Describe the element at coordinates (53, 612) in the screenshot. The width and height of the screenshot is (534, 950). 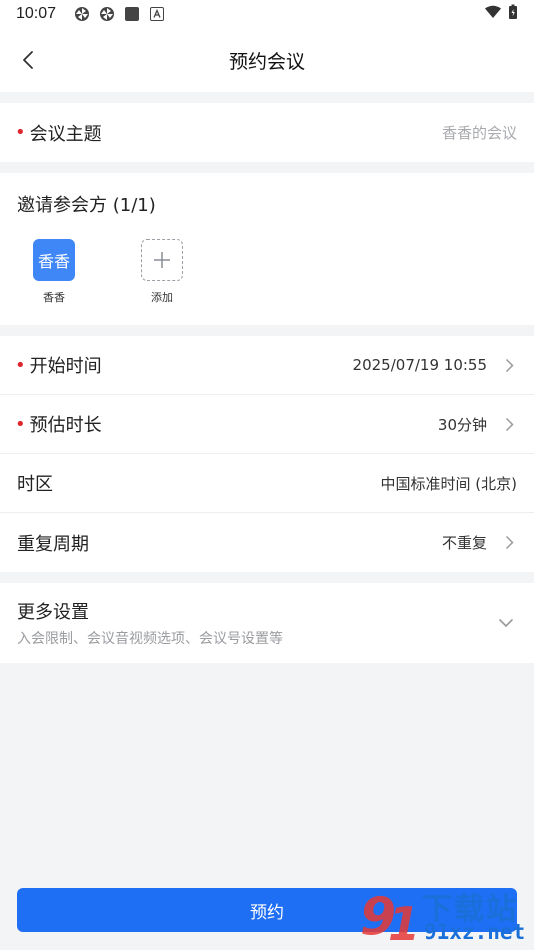
I see `more-settings-title: 更多设置` at that location.